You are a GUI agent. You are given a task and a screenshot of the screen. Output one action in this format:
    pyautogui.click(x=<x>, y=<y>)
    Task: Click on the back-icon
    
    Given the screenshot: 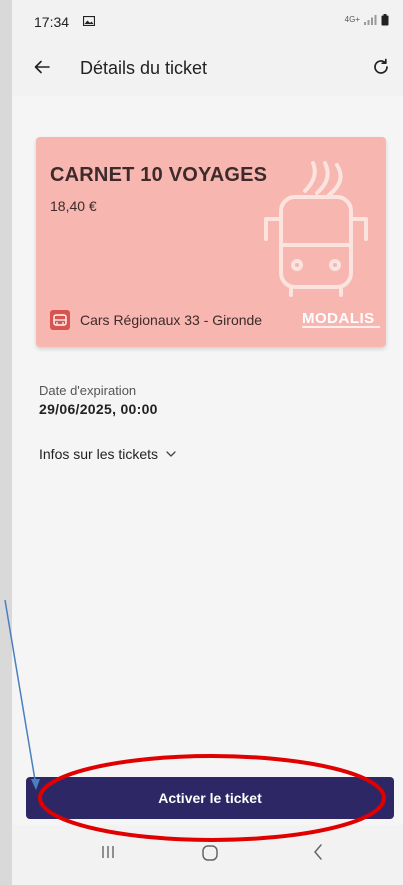 What is the action you would take?
    pyautogui.click(x=318, y=852)
    